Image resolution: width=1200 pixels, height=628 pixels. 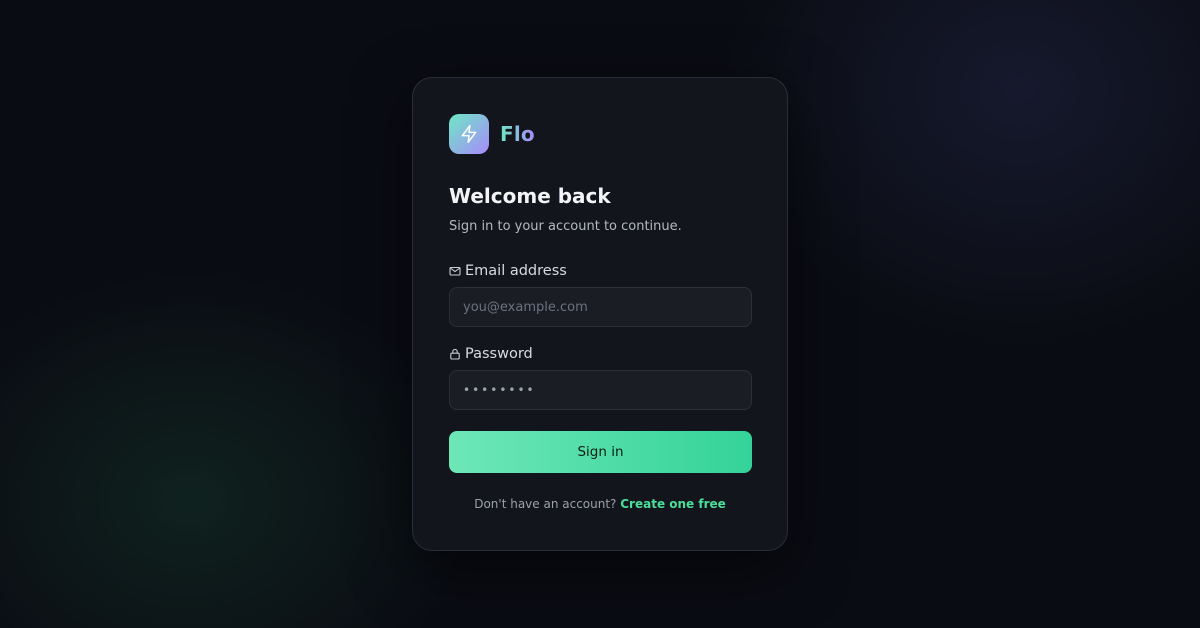 I want to click on brand: Flo, so click(x=492, y=134).